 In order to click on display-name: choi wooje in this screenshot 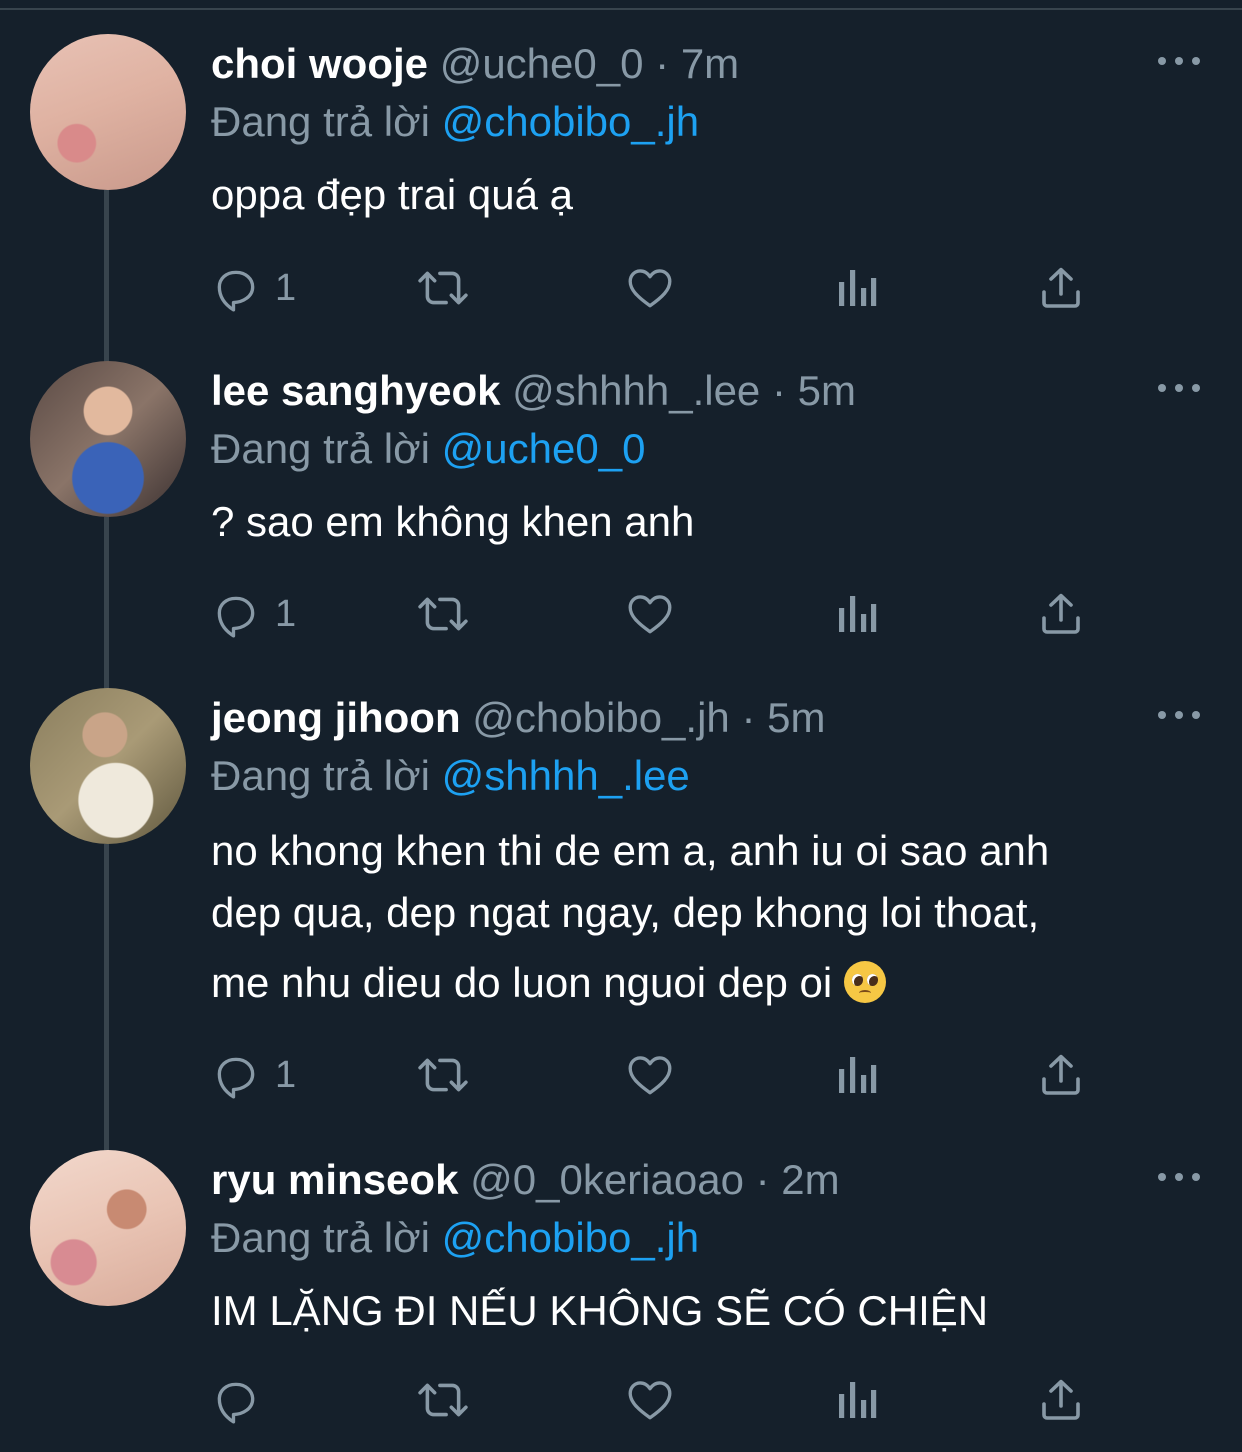, I will do `click(319, 63)`.